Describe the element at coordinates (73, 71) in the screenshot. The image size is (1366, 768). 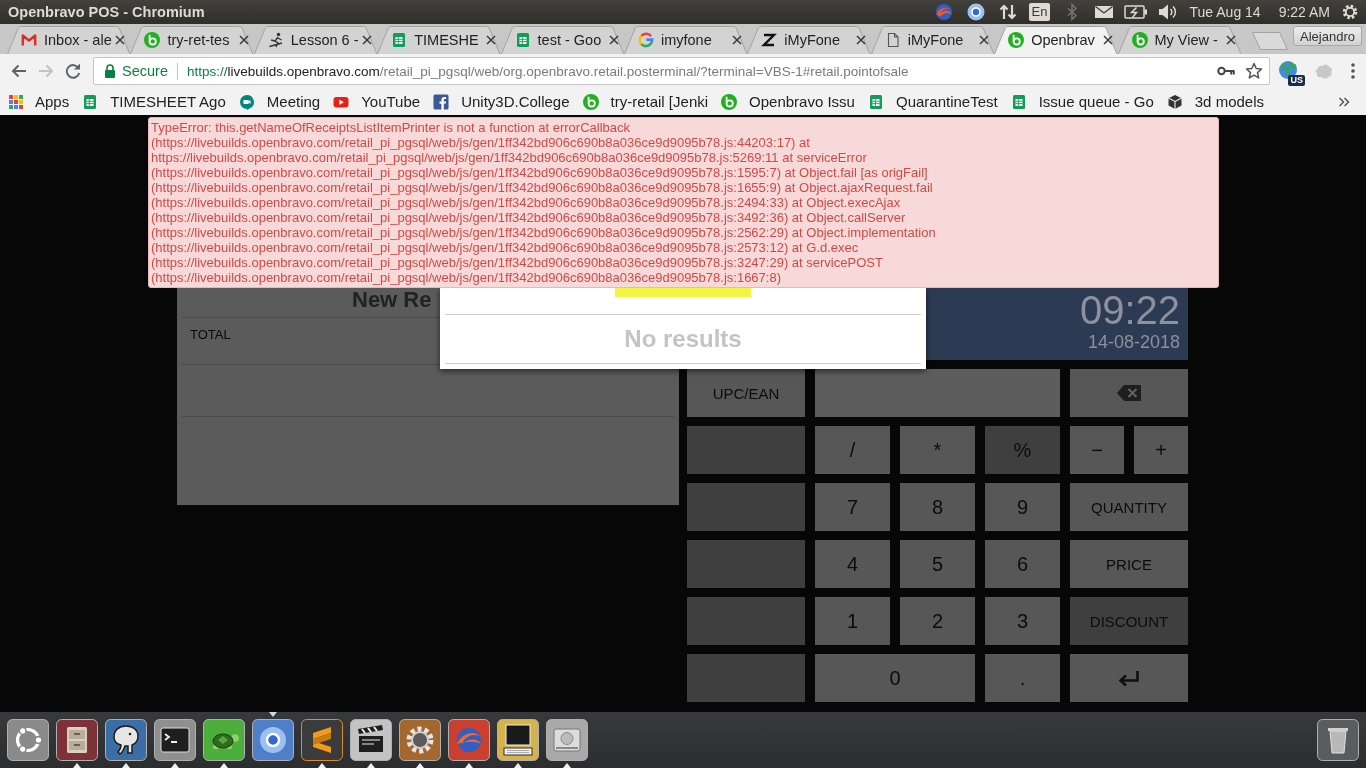
I see `reload-icon` at that location.